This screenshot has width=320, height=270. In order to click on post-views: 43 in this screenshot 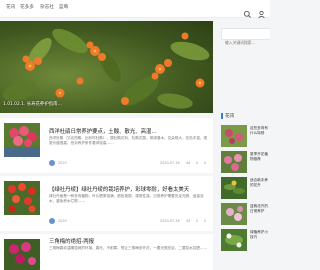, I will do `click(188, 221)`.